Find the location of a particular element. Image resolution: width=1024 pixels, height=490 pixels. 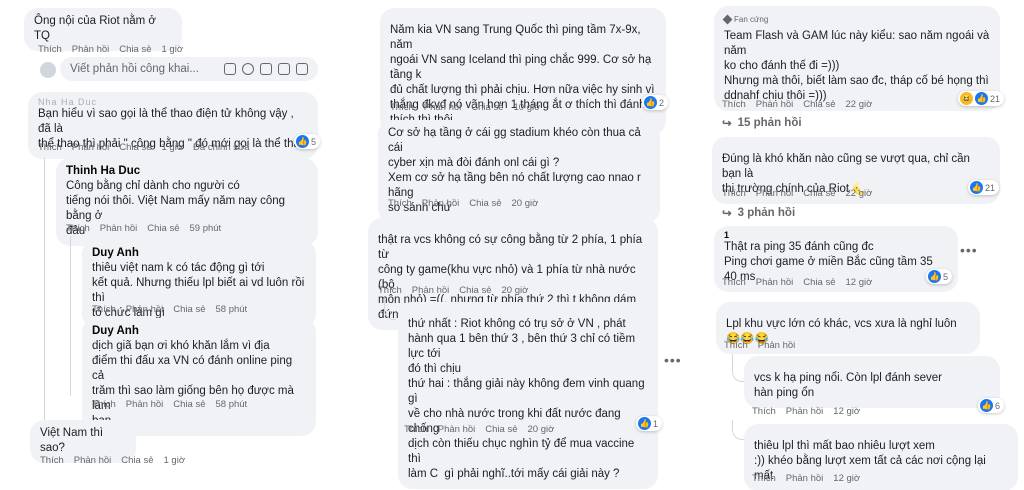

reply-actions: Thích Phản hồi Chia sẻ 20 giờ is located at coordinates (479, 429).